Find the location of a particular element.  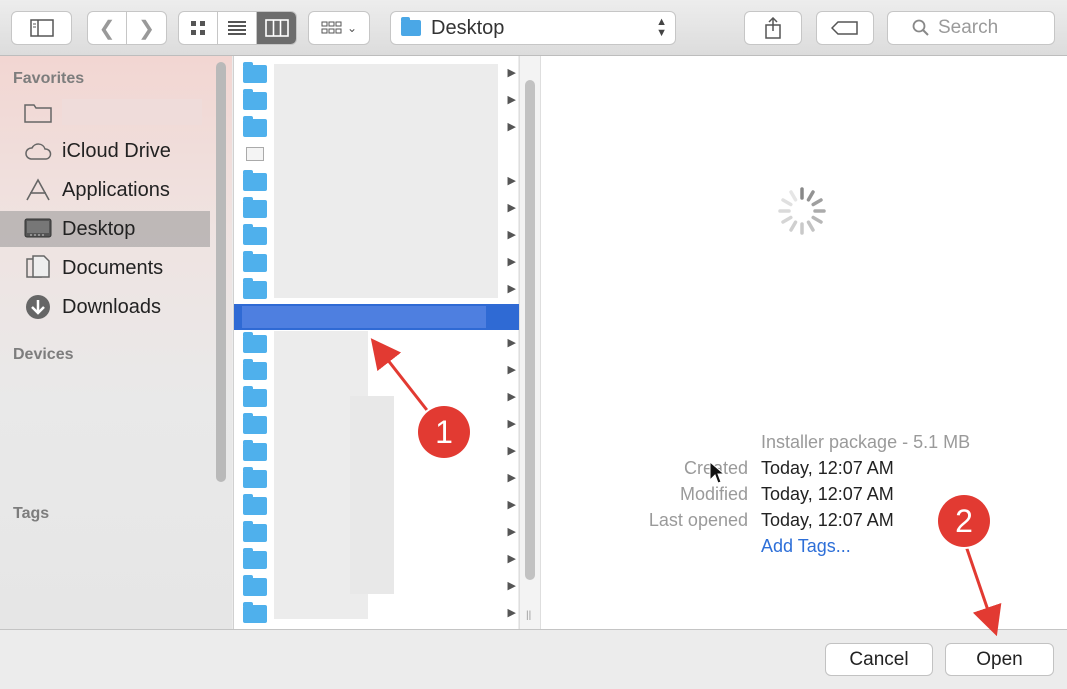

back-forward-group: ❮ ❯ is located at coordinates (127, 28).